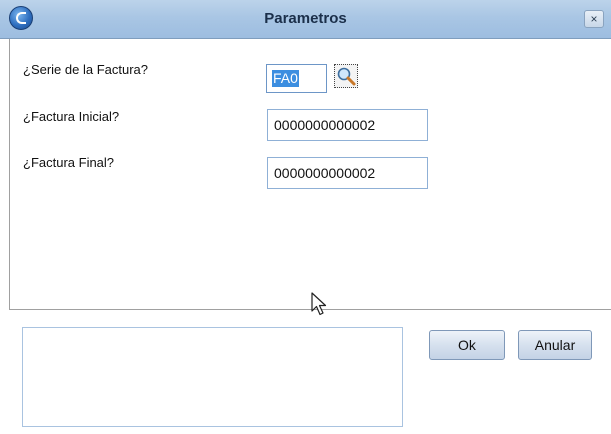 This screenshot has height=434, width=611. What do you see at coordinates (285, 78) in the screenshot?
I see `serie-input-value: FA0` at bounding box center [285, 78].